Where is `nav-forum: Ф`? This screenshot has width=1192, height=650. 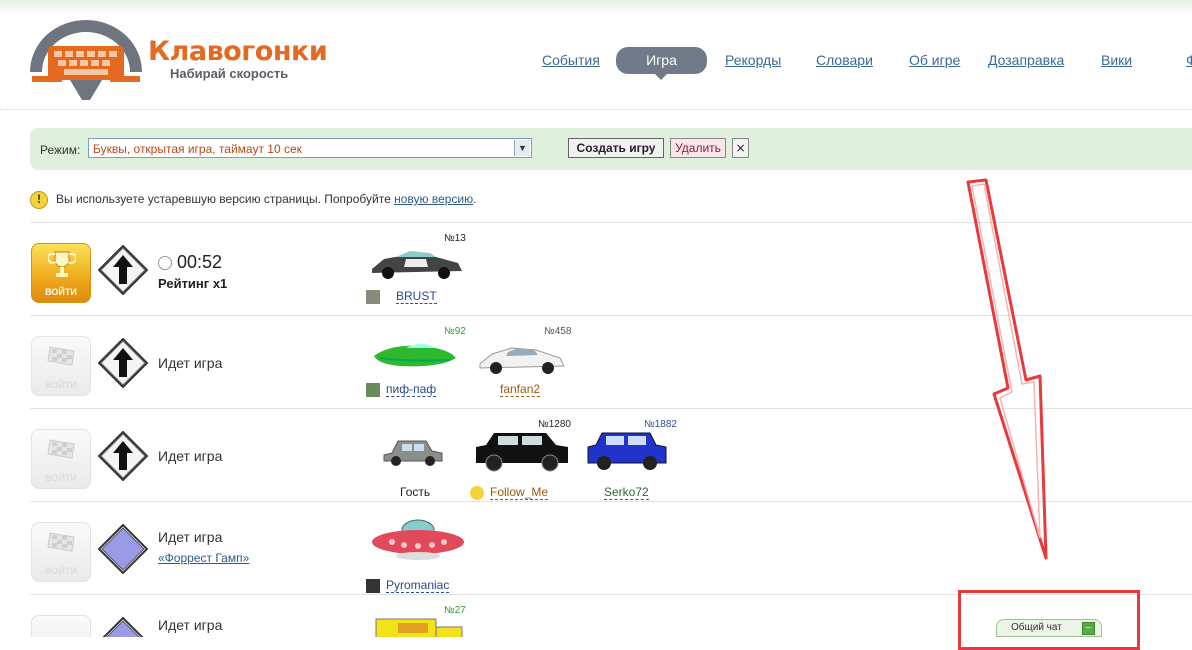
nav-forum: Ф is located at coordinates (1189, 60).